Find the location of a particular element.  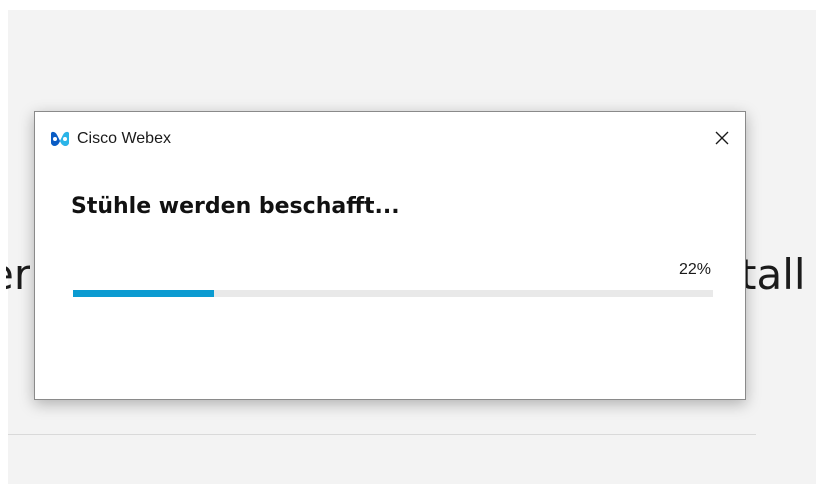

app-title: Cisco Webex is located at coordinates (124, 138).